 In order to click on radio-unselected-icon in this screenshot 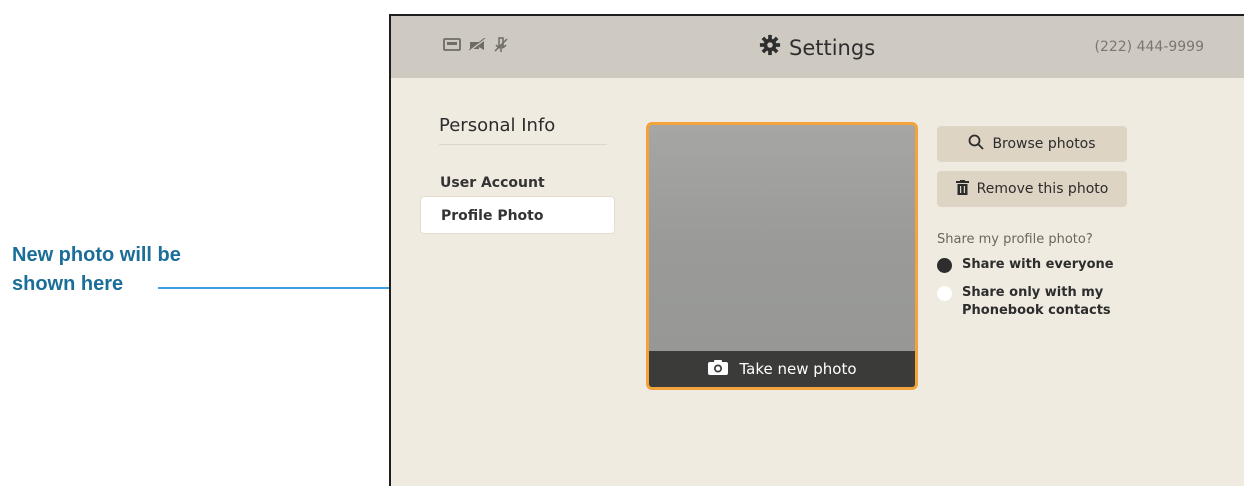, I will do `click(944, 293)`.